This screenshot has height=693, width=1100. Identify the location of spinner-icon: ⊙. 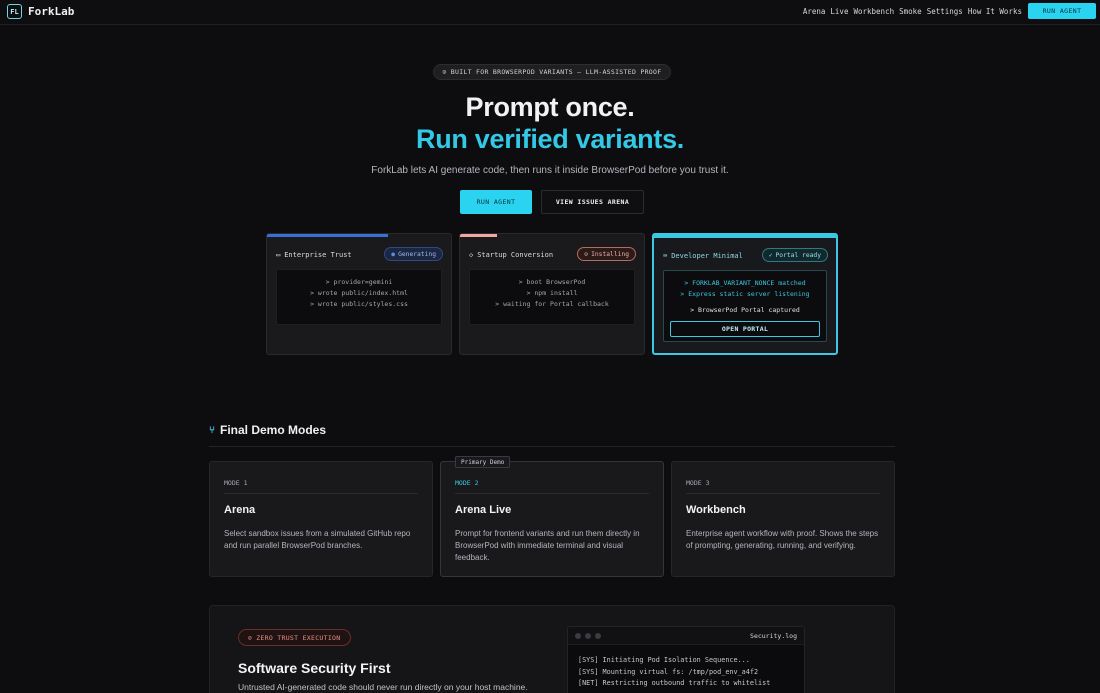
(586, 254).